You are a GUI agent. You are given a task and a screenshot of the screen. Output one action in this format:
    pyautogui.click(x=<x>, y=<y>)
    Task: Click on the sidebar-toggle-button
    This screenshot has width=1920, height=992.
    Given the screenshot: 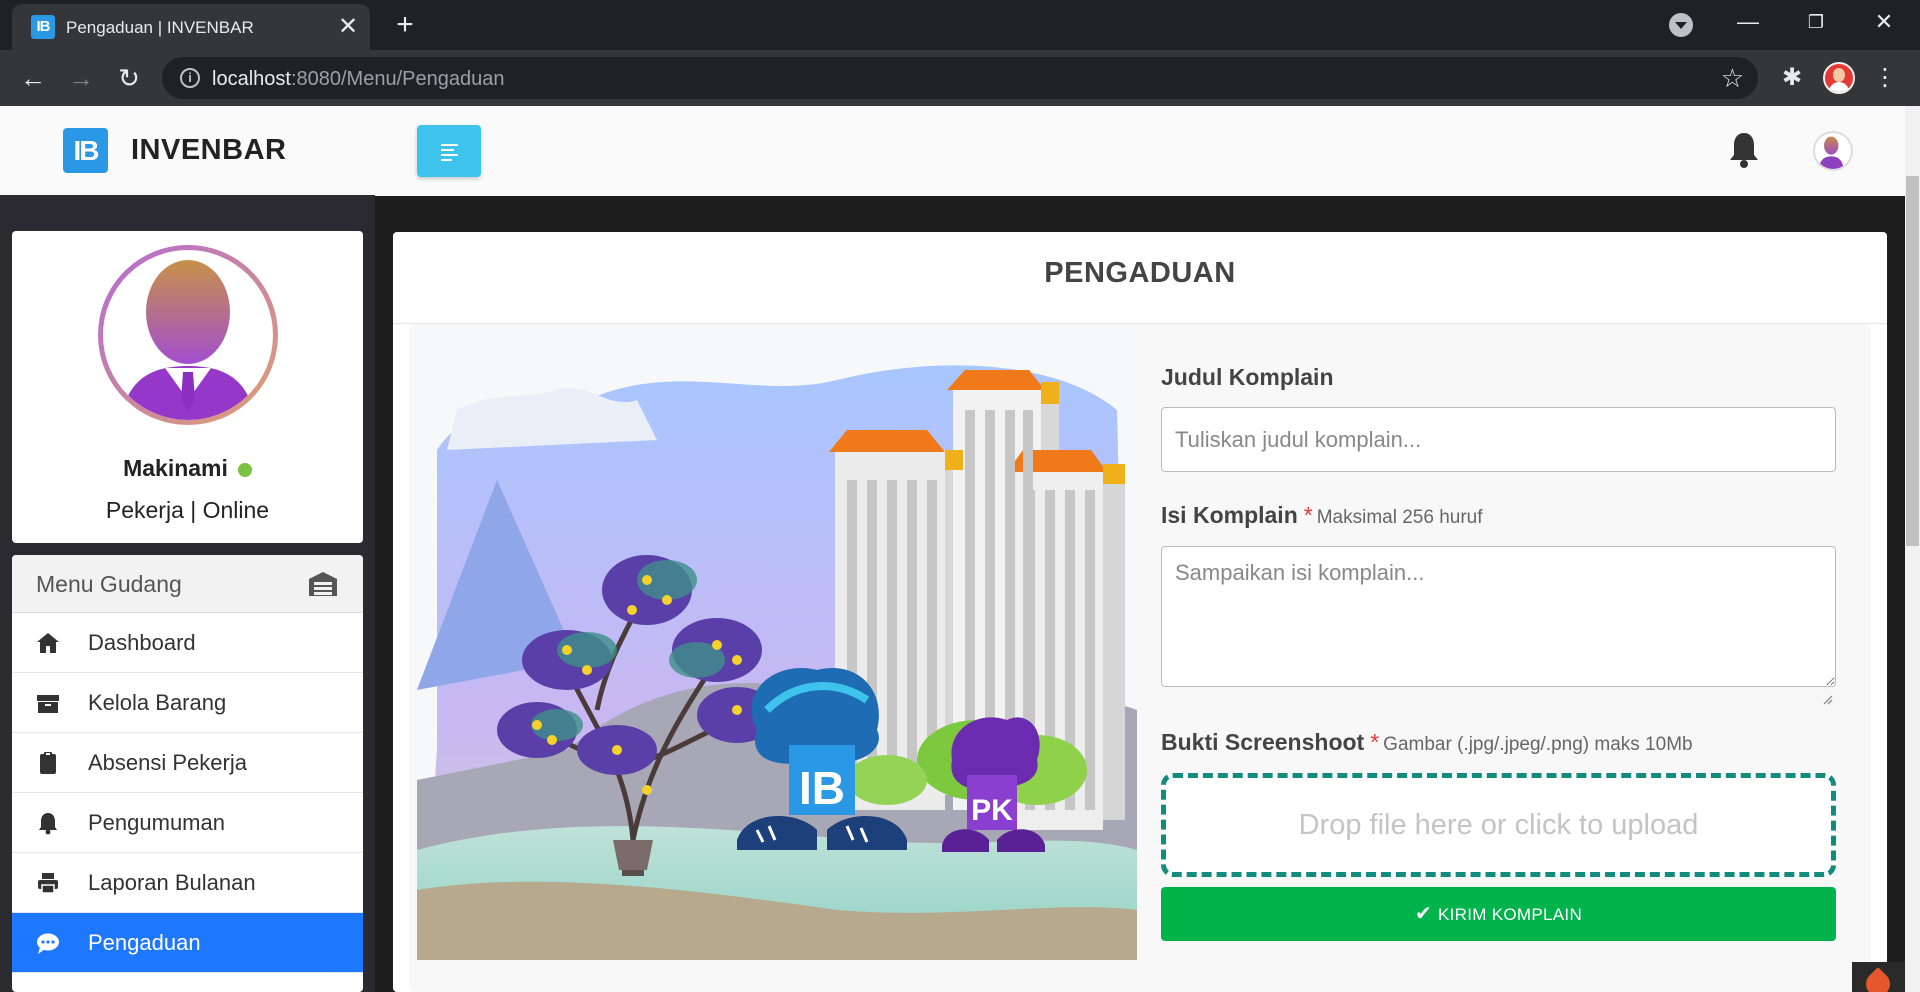 What is the action you would take?
    pyautogui.click(x=449, y=151)
    